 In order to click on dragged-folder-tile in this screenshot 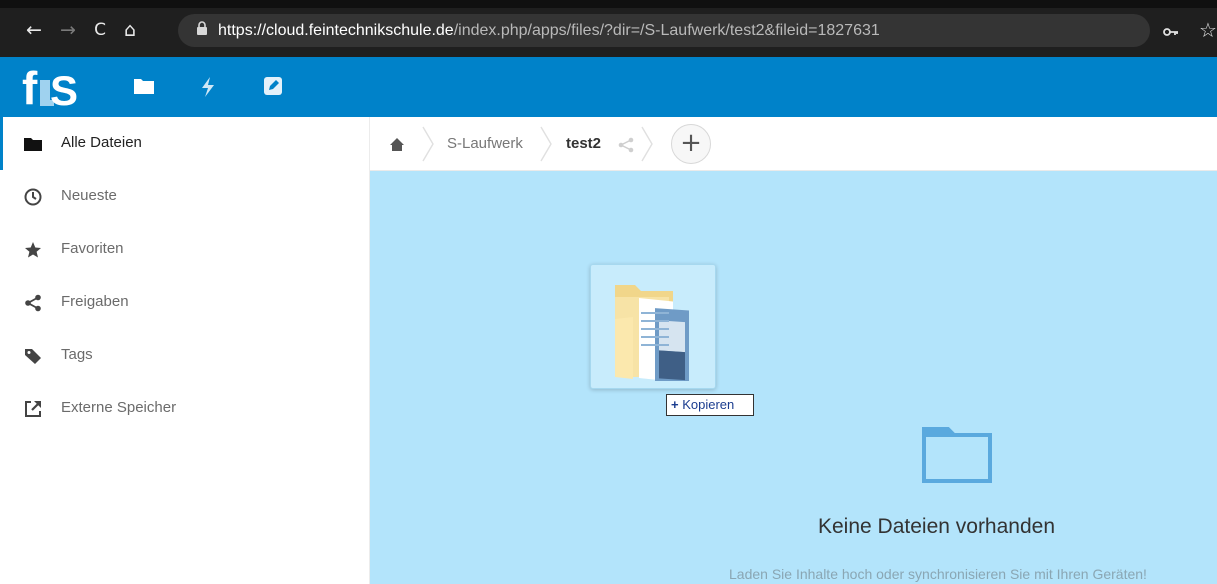, I will do `click(653, 326)`.